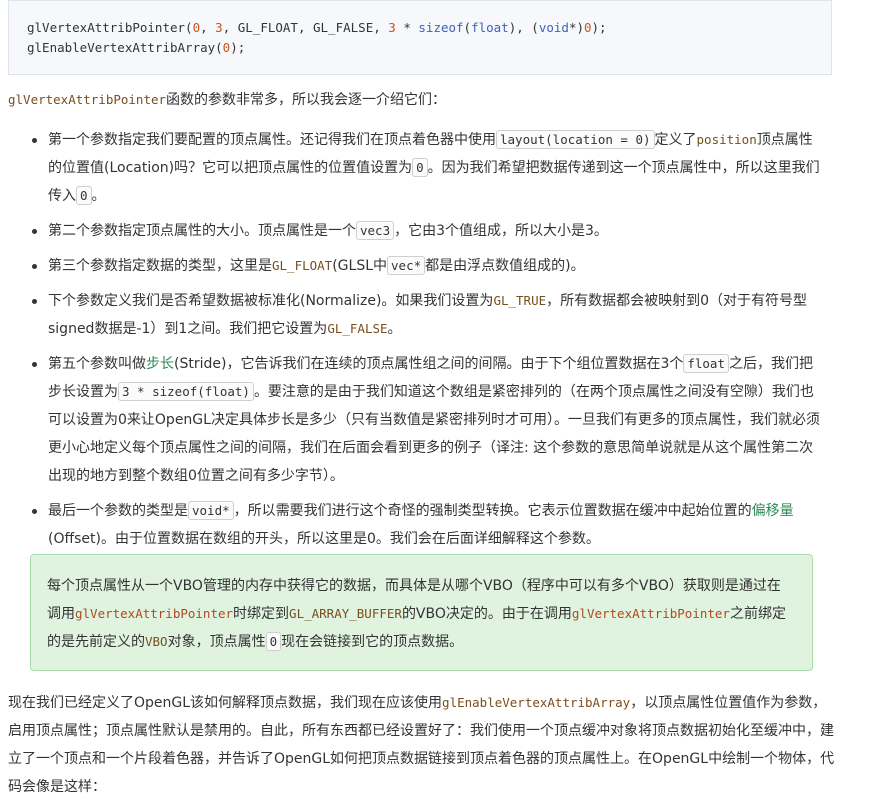  I want to click on code-text: *, so click(407, 27).